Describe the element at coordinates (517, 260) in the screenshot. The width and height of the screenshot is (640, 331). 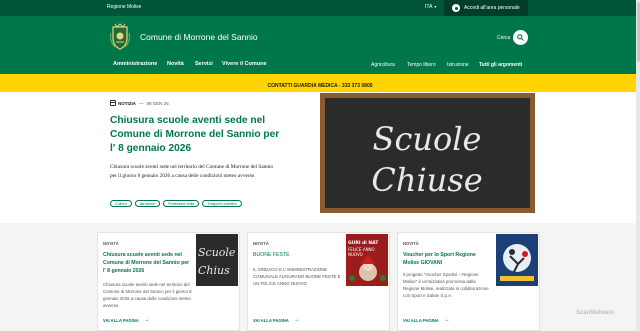
I see `card-thumbnail` at that location.